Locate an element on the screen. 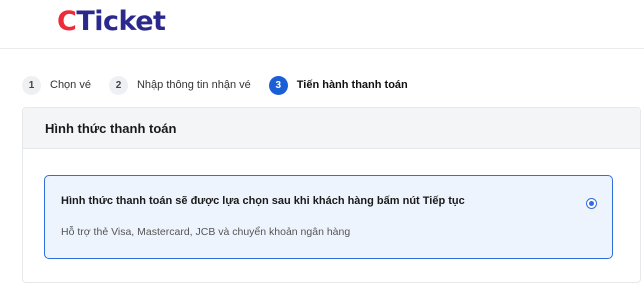  payment-option-radio is located at coordinates (591, 203).